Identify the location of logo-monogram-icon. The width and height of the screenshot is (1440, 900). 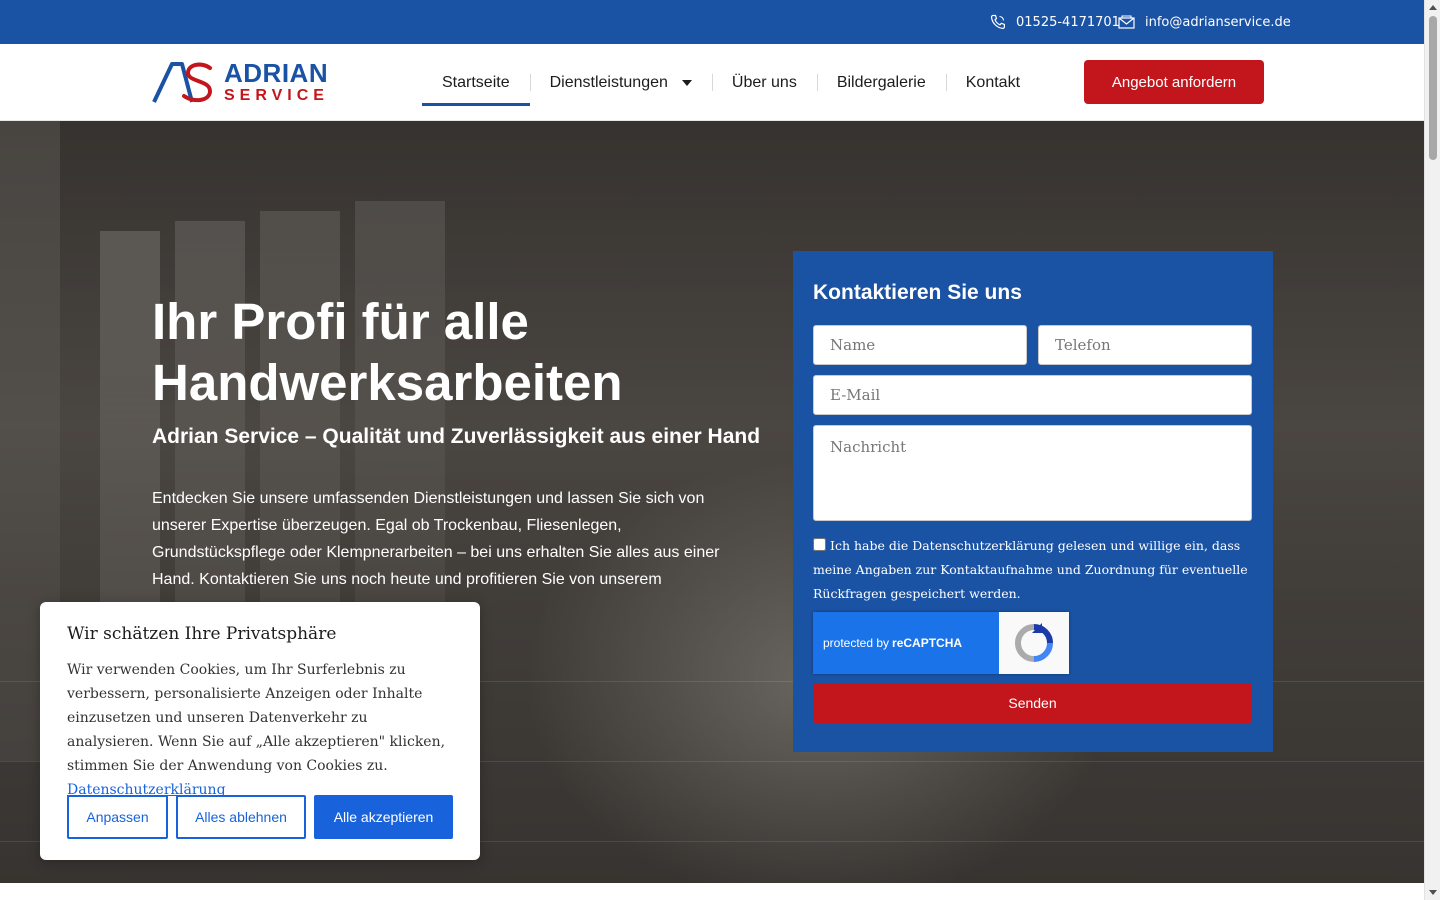
(182, 82).